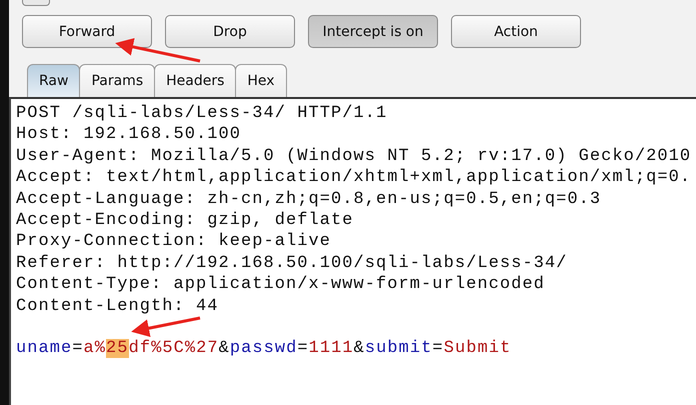  What do you see at coordinates (185, 221) in the screenshot?
I see `request-line: Accept-Encoding: gzip, deflate` at bounding box center [185, 221].